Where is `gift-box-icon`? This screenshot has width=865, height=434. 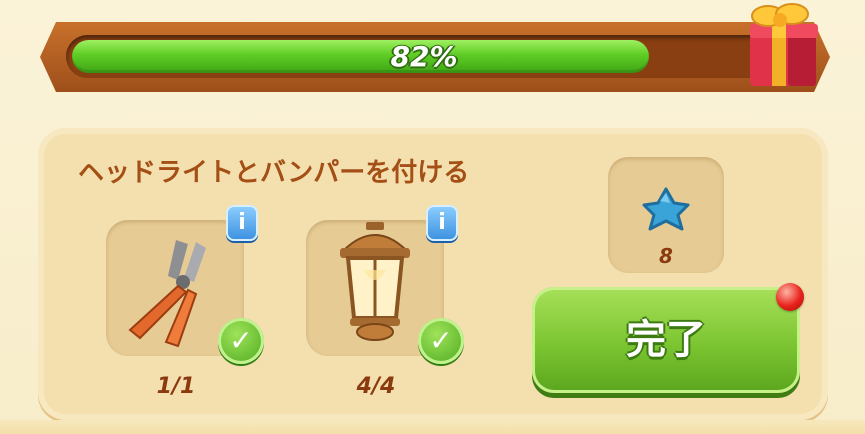 gift-box-icon is located at coordinates (784, 45).